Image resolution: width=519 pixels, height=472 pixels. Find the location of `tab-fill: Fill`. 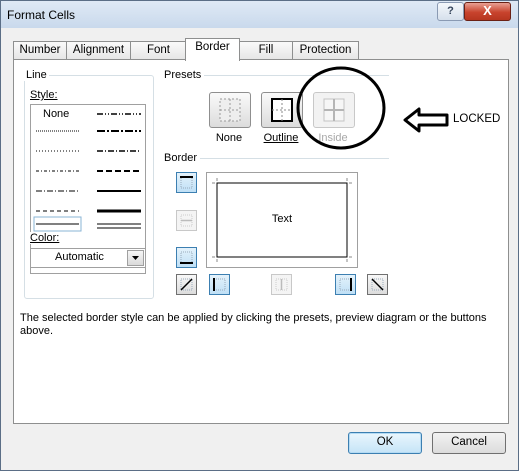

tab-fill: Fill is located at coordinates (266, 50).